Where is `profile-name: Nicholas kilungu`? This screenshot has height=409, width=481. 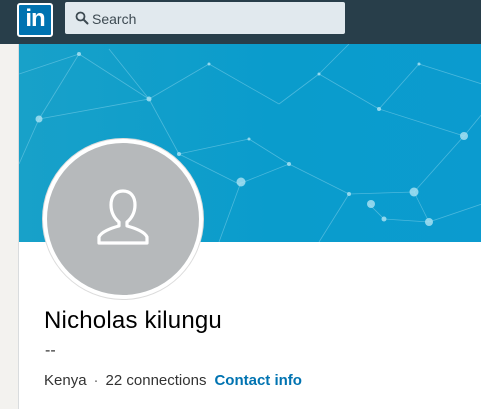 profile-name: Nicholas kilungu is located at coordinates (133, 320).